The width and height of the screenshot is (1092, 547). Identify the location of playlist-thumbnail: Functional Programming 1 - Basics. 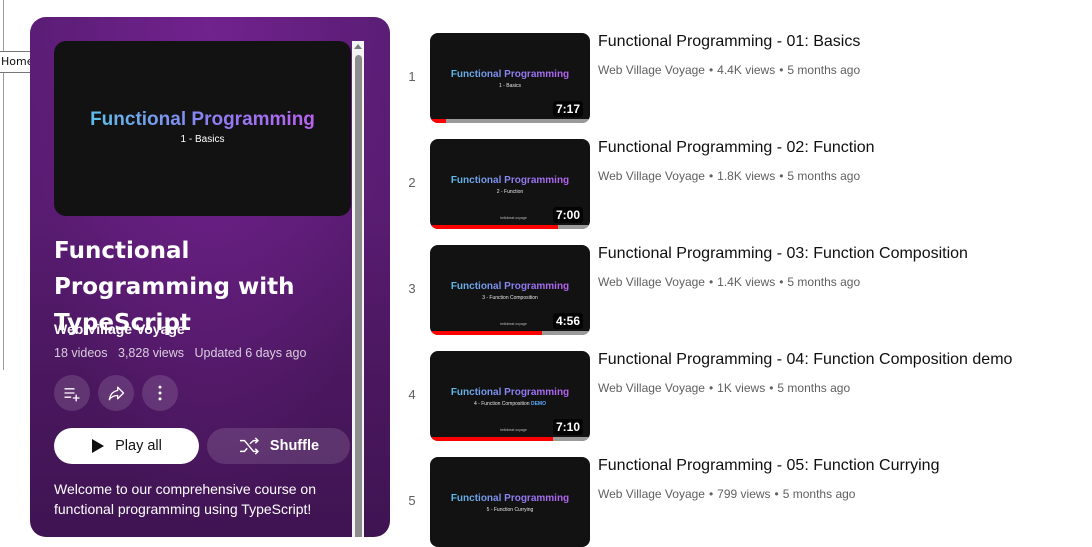
(202, 128).